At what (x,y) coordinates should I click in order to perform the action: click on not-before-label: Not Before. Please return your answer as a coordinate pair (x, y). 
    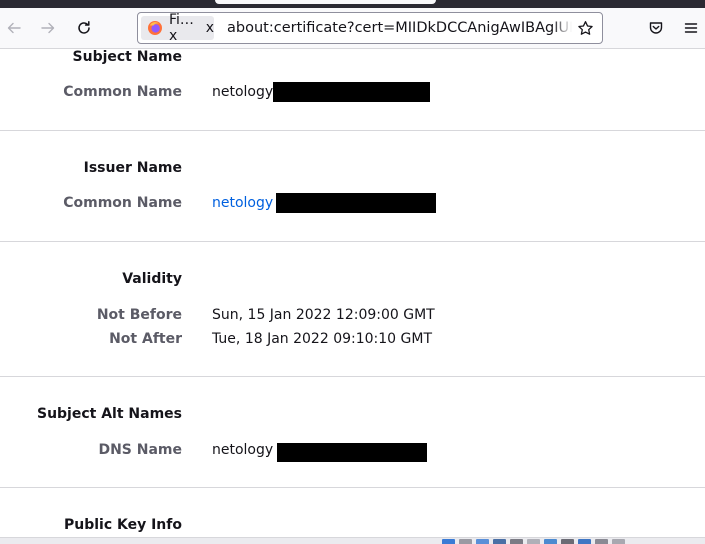
    Looking at the image, I should click on (139, 315).